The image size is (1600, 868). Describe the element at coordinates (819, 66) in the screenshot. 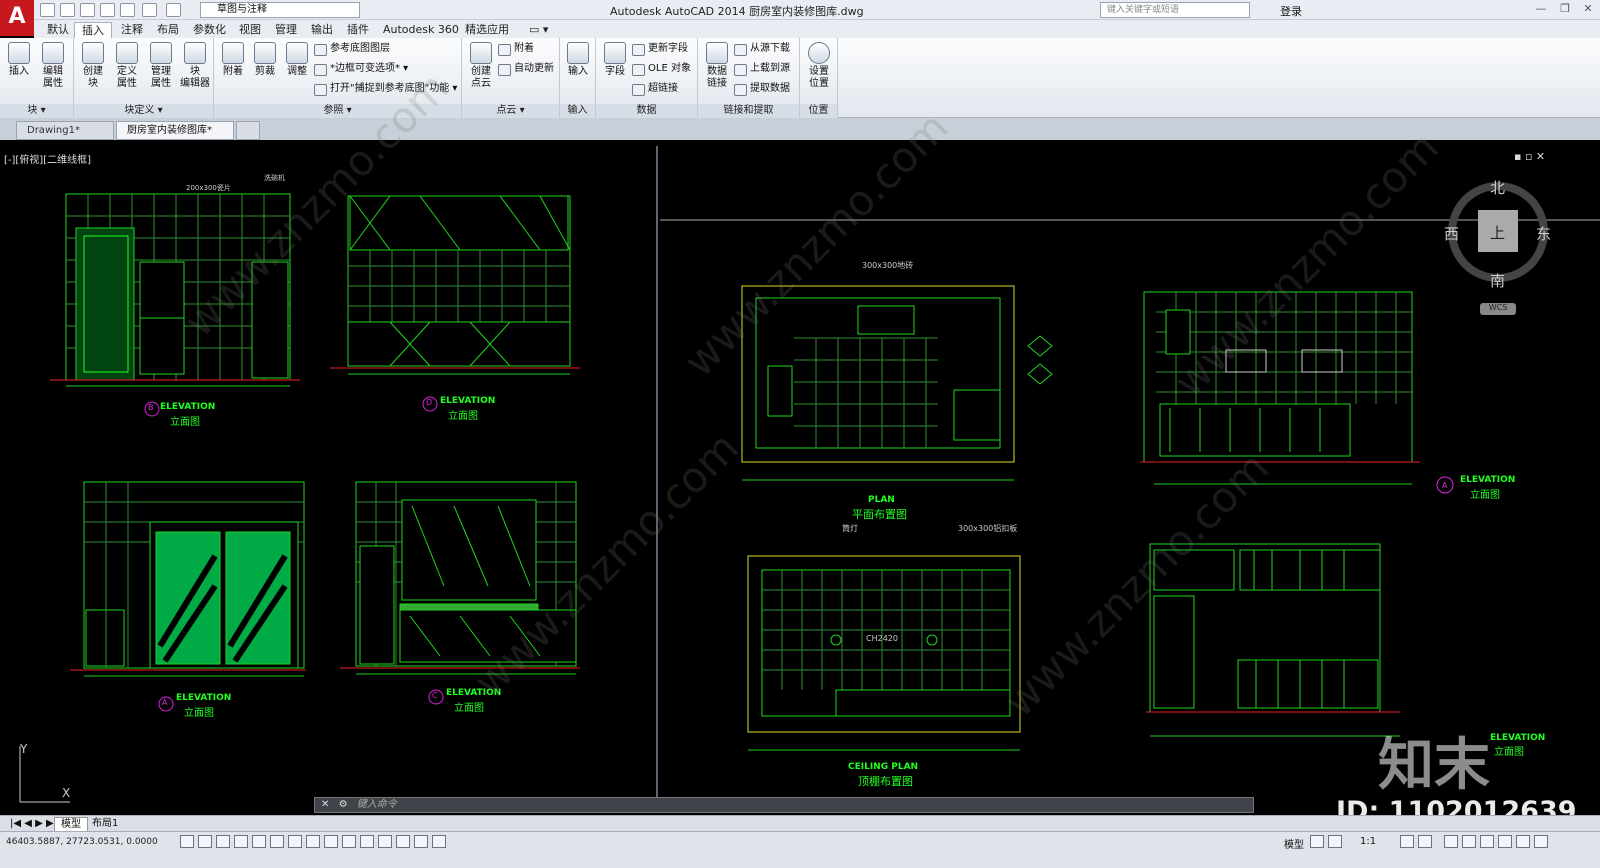

I see `set-location-button: 设置 位置` at that location.